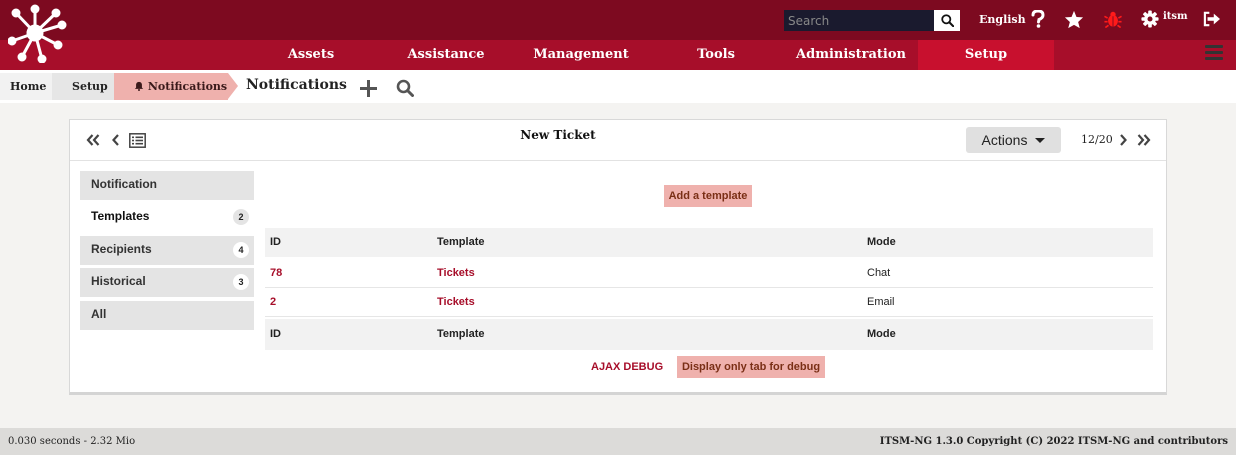 The image size is (1236, 455). I want to click on row-mode: Chat, so click(879, 273).